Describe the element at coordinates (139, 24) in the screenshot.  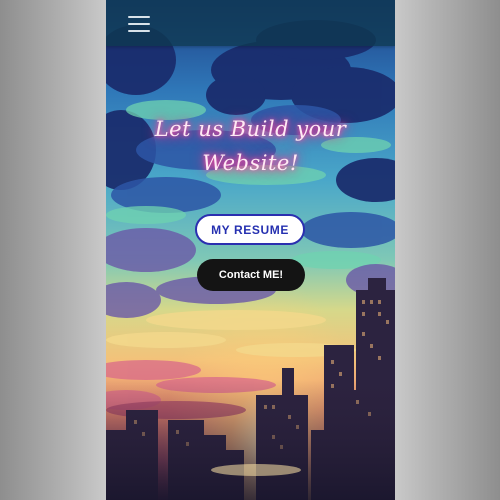
I see `hamburger-menu-icon` at that location.